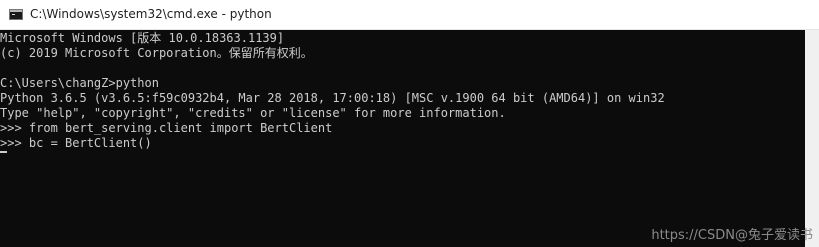 The width and height of the screenshot is (819, 247). Describe the element at coordinates (76, 143) in the screenshot. I see `console-line: >>> bc = BertClient()` at that location.